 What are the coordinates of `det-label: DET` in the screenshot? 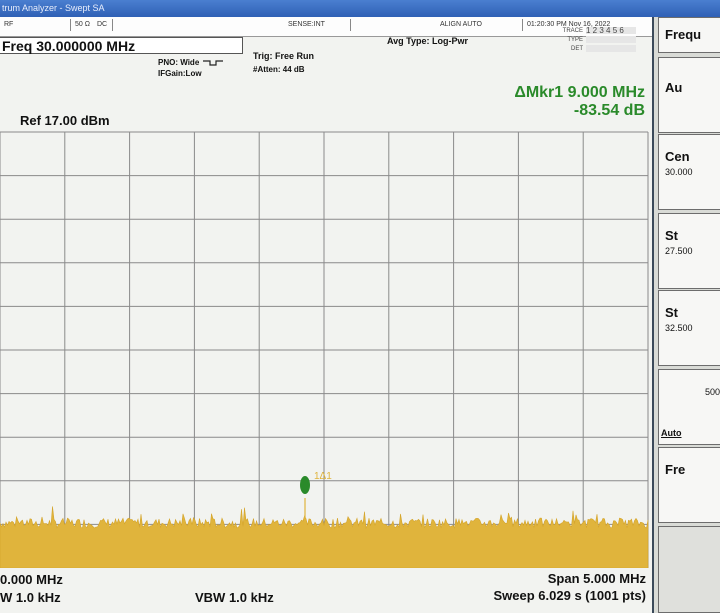 It's located at (577, 49).